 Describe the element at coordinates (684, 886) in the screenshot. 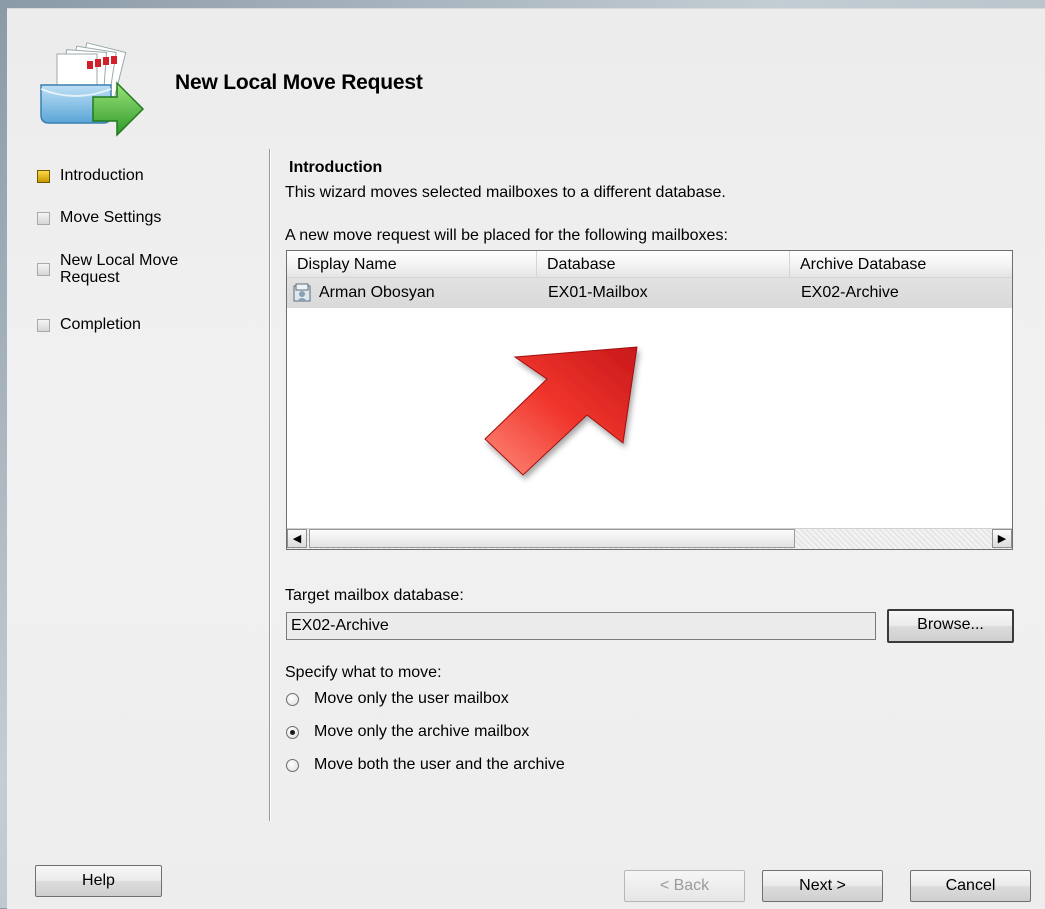

I see `back-button: < Back` at that location.